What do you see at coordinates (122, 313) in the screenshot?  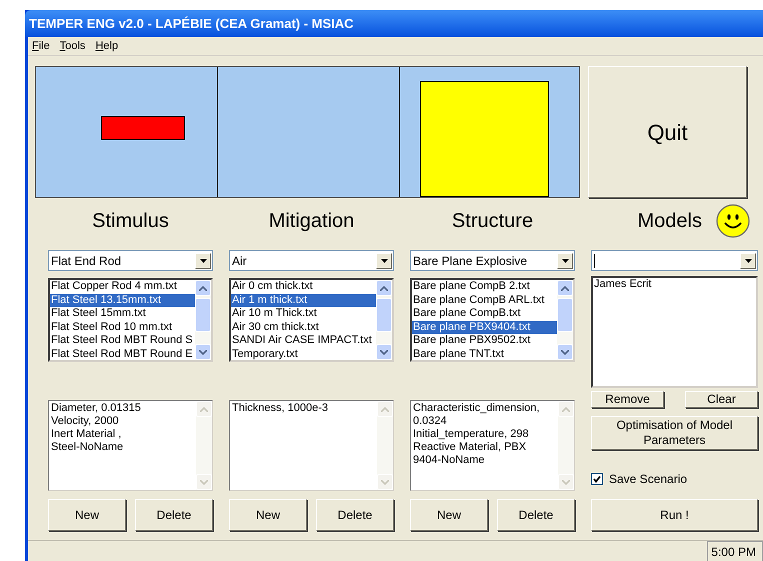 I see `list-item: Flat Steel 15mm.txt` at bounding box center [122, 313].